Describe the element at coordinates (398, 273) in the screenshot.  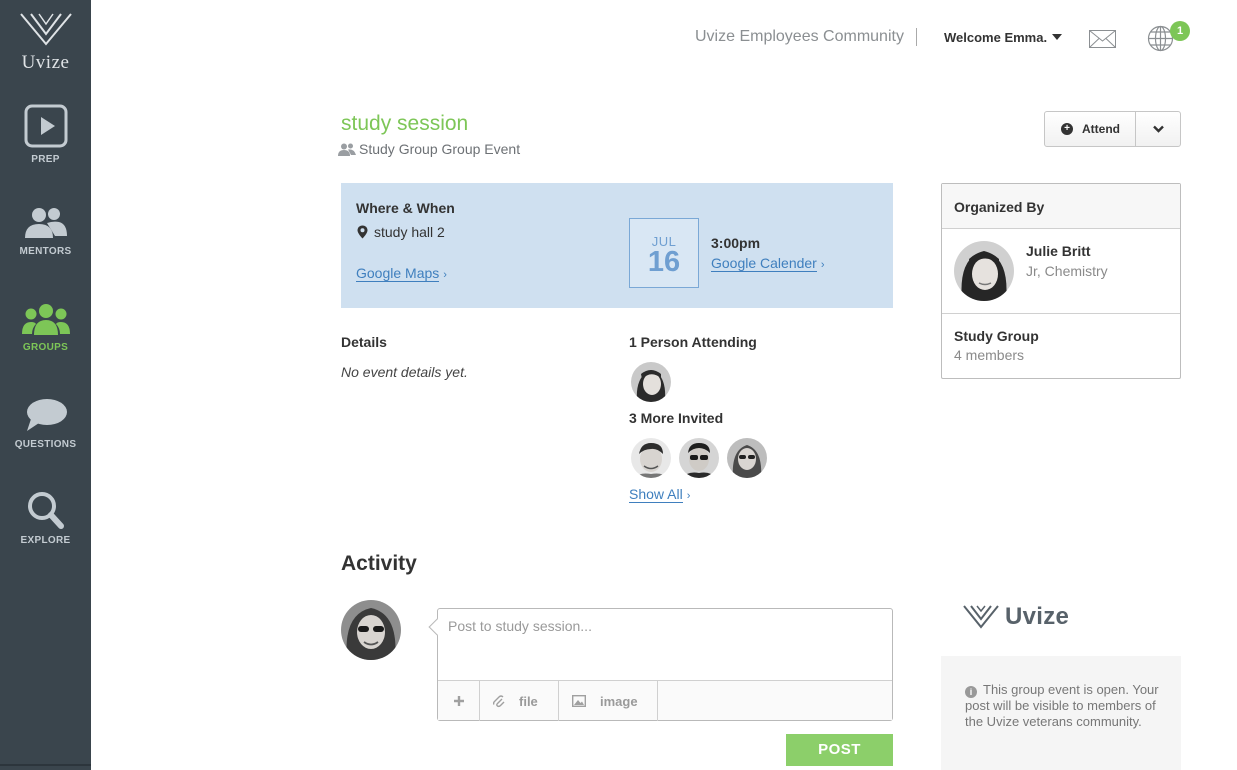
I see `google-maps-label: Google Maps` at that location.